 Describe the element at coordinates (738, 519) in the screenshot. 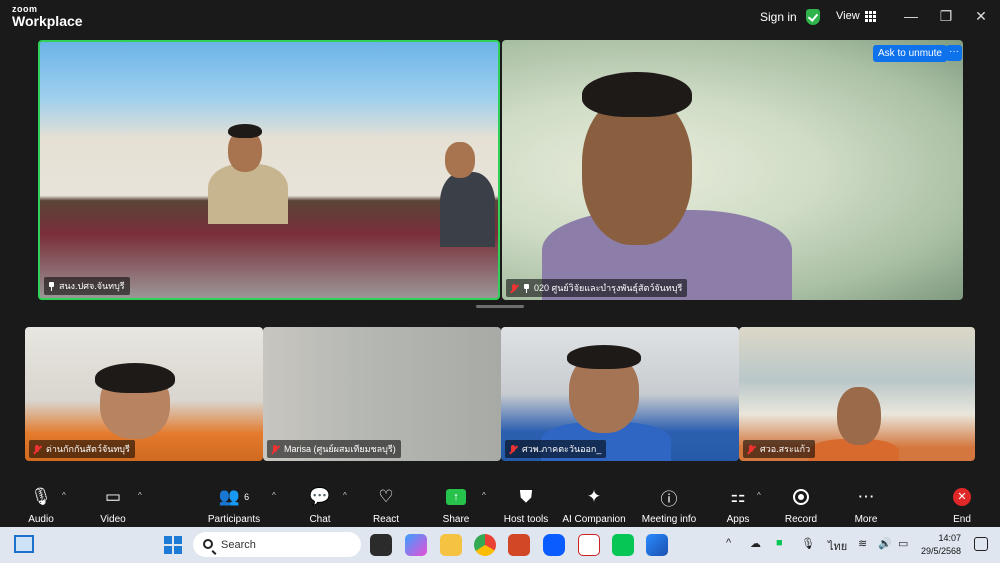

I see `apps-label: Apps` at that location.